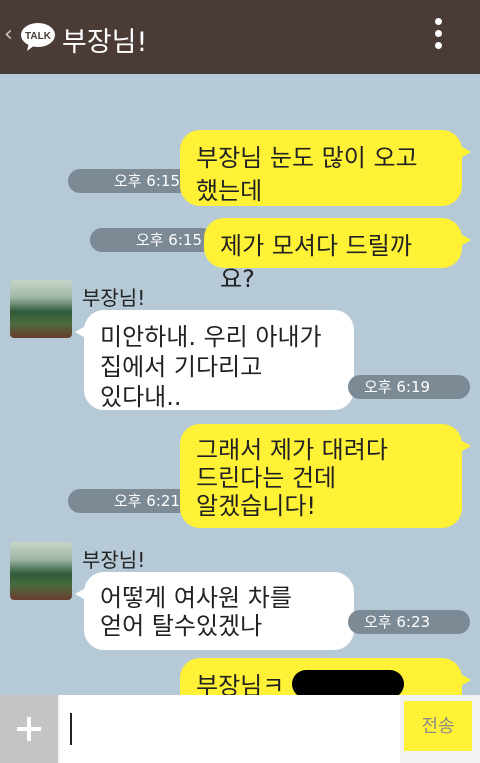 The width and height of the screenshot is (480, 763). I want to click on my-message-bubble: 부장님 눈도 많이 오고 했는데, so click(325, 168).